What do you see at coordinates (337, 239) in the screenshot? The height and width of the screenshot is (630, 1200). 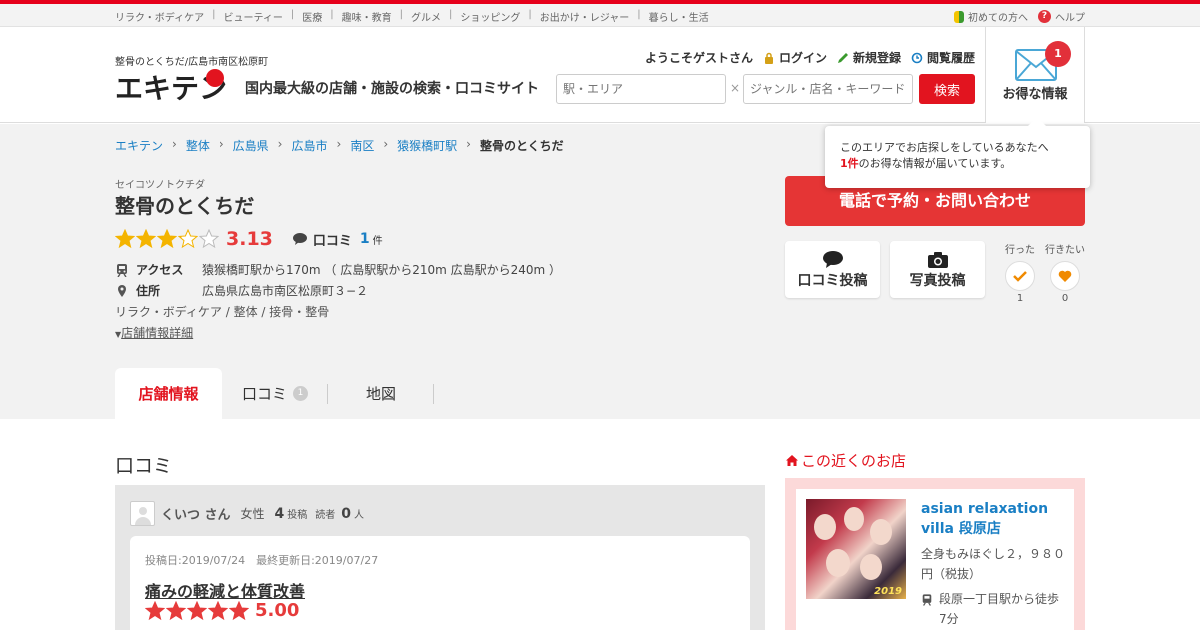 I see `review-count-link: 口コミ 1 件` at bounding box center [337, 239].